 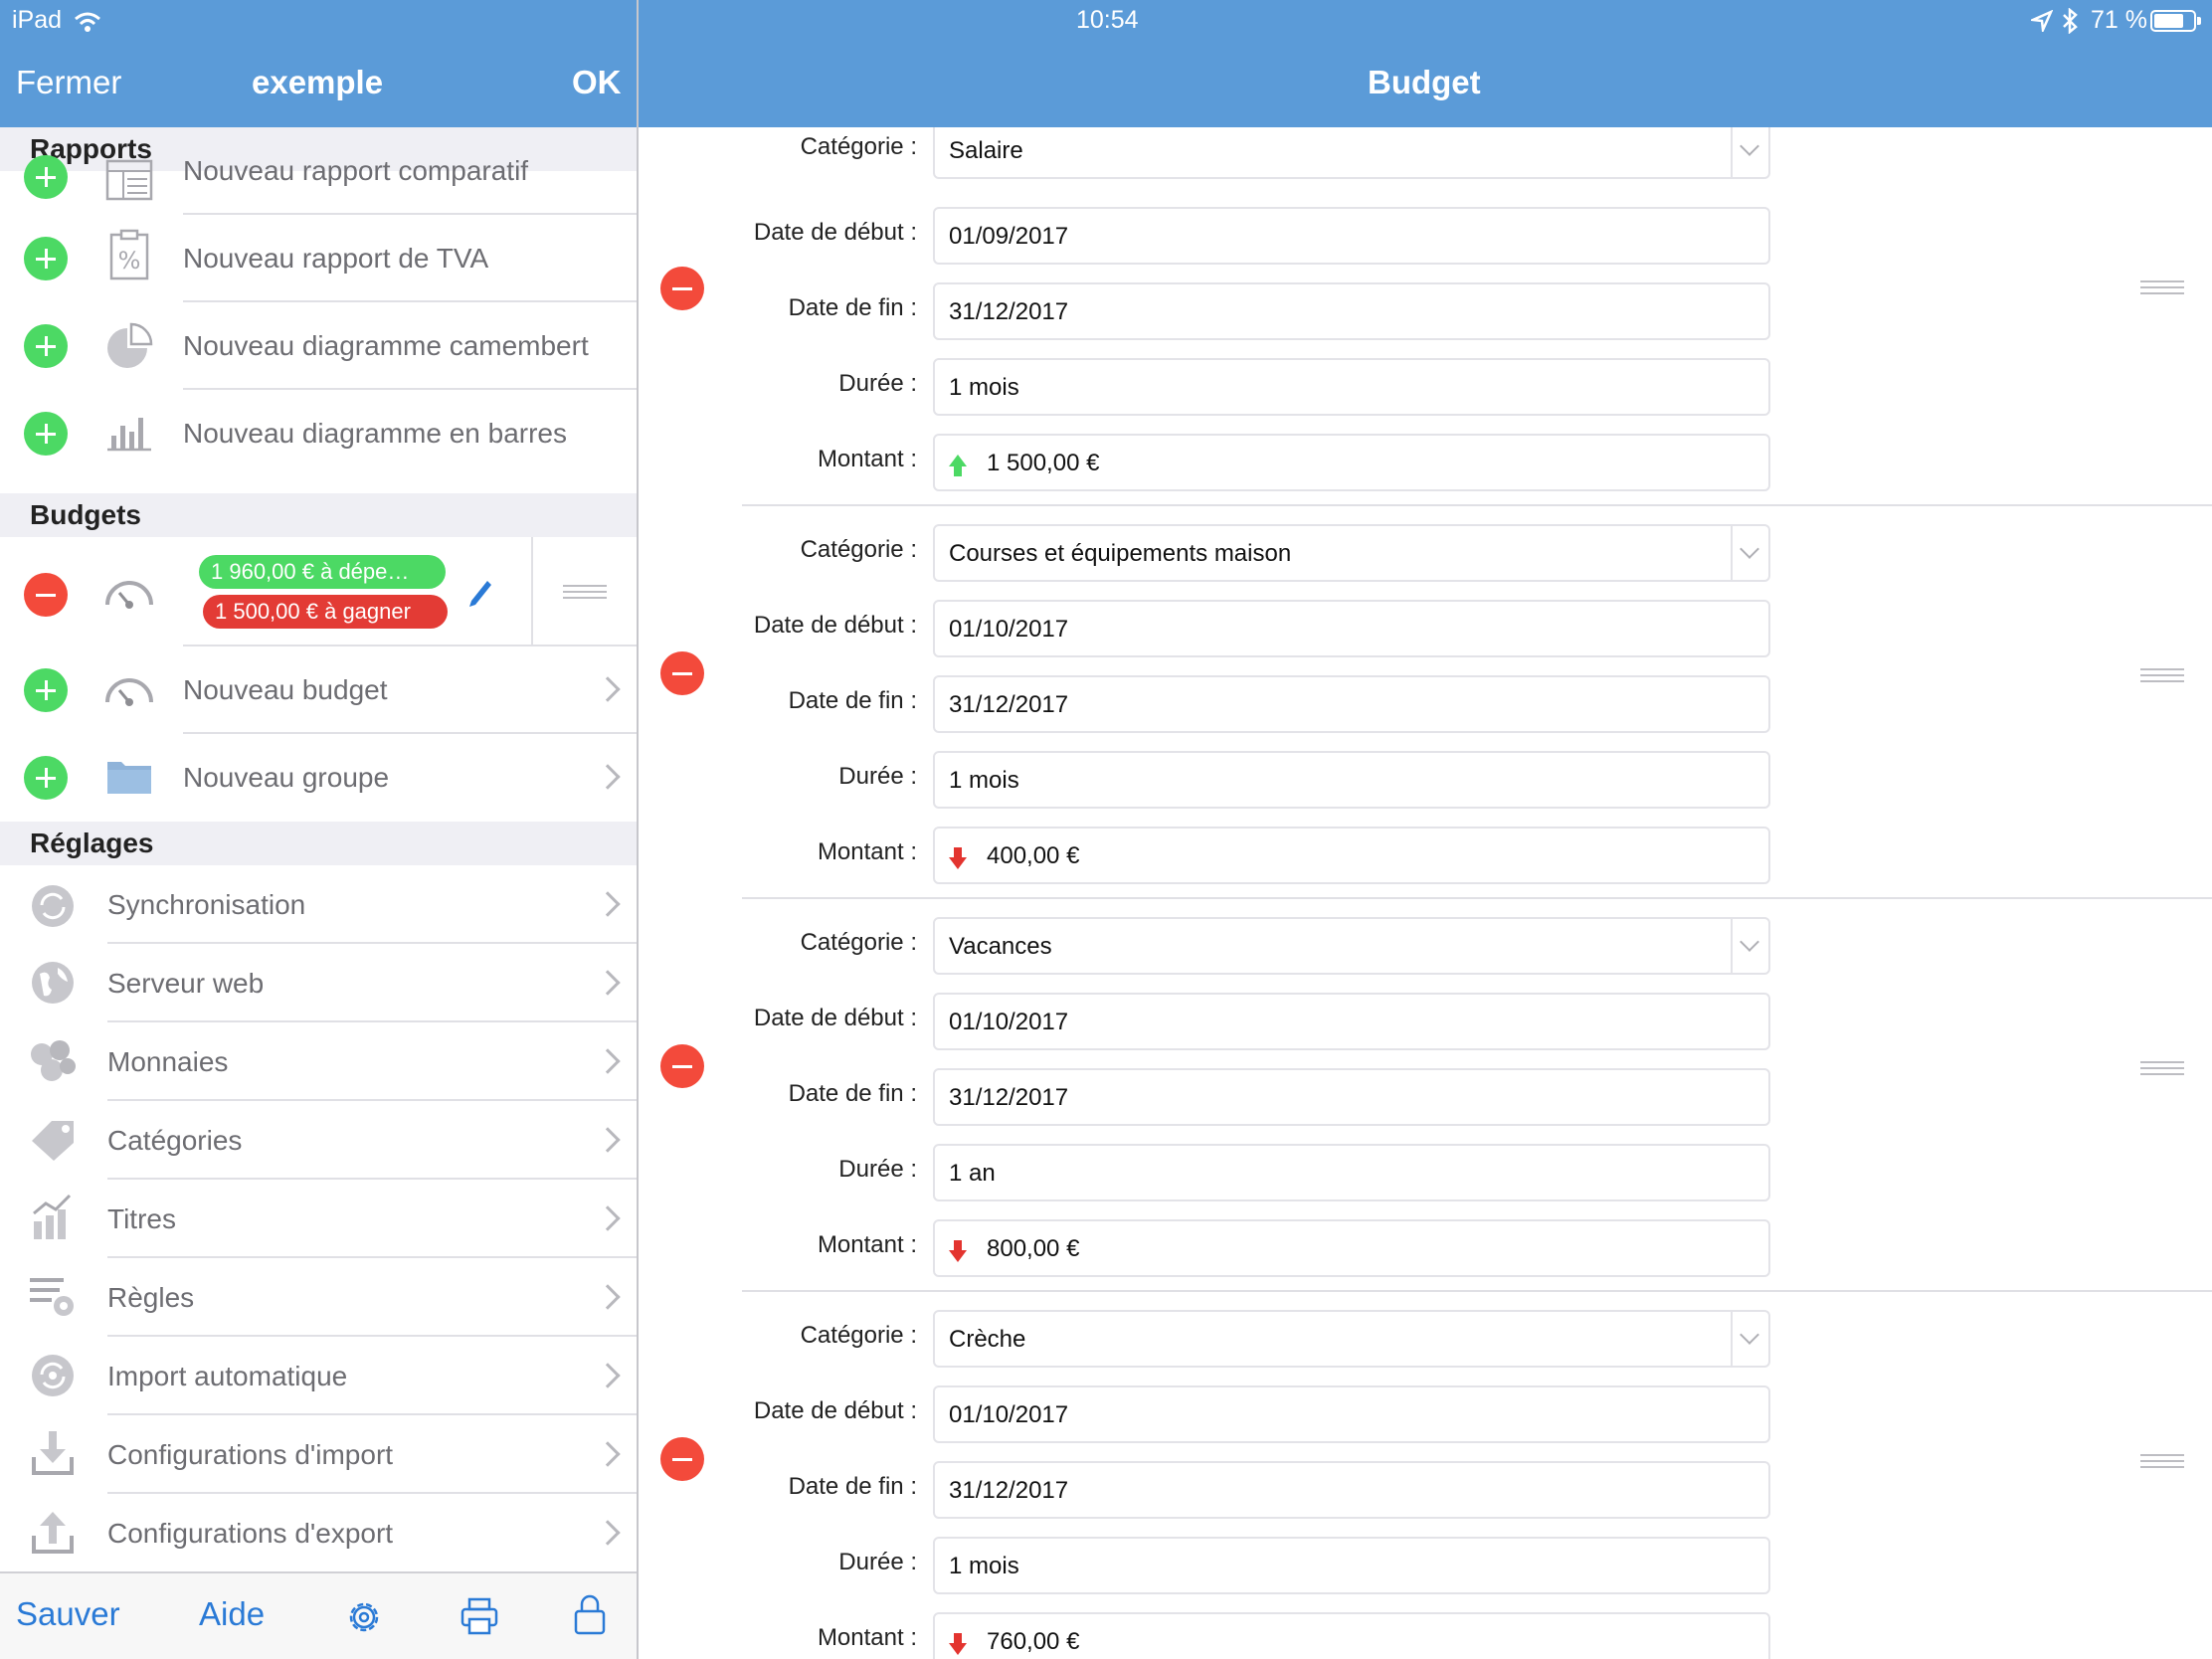 I want to click on panel-divider, so click(x=638, y=829).